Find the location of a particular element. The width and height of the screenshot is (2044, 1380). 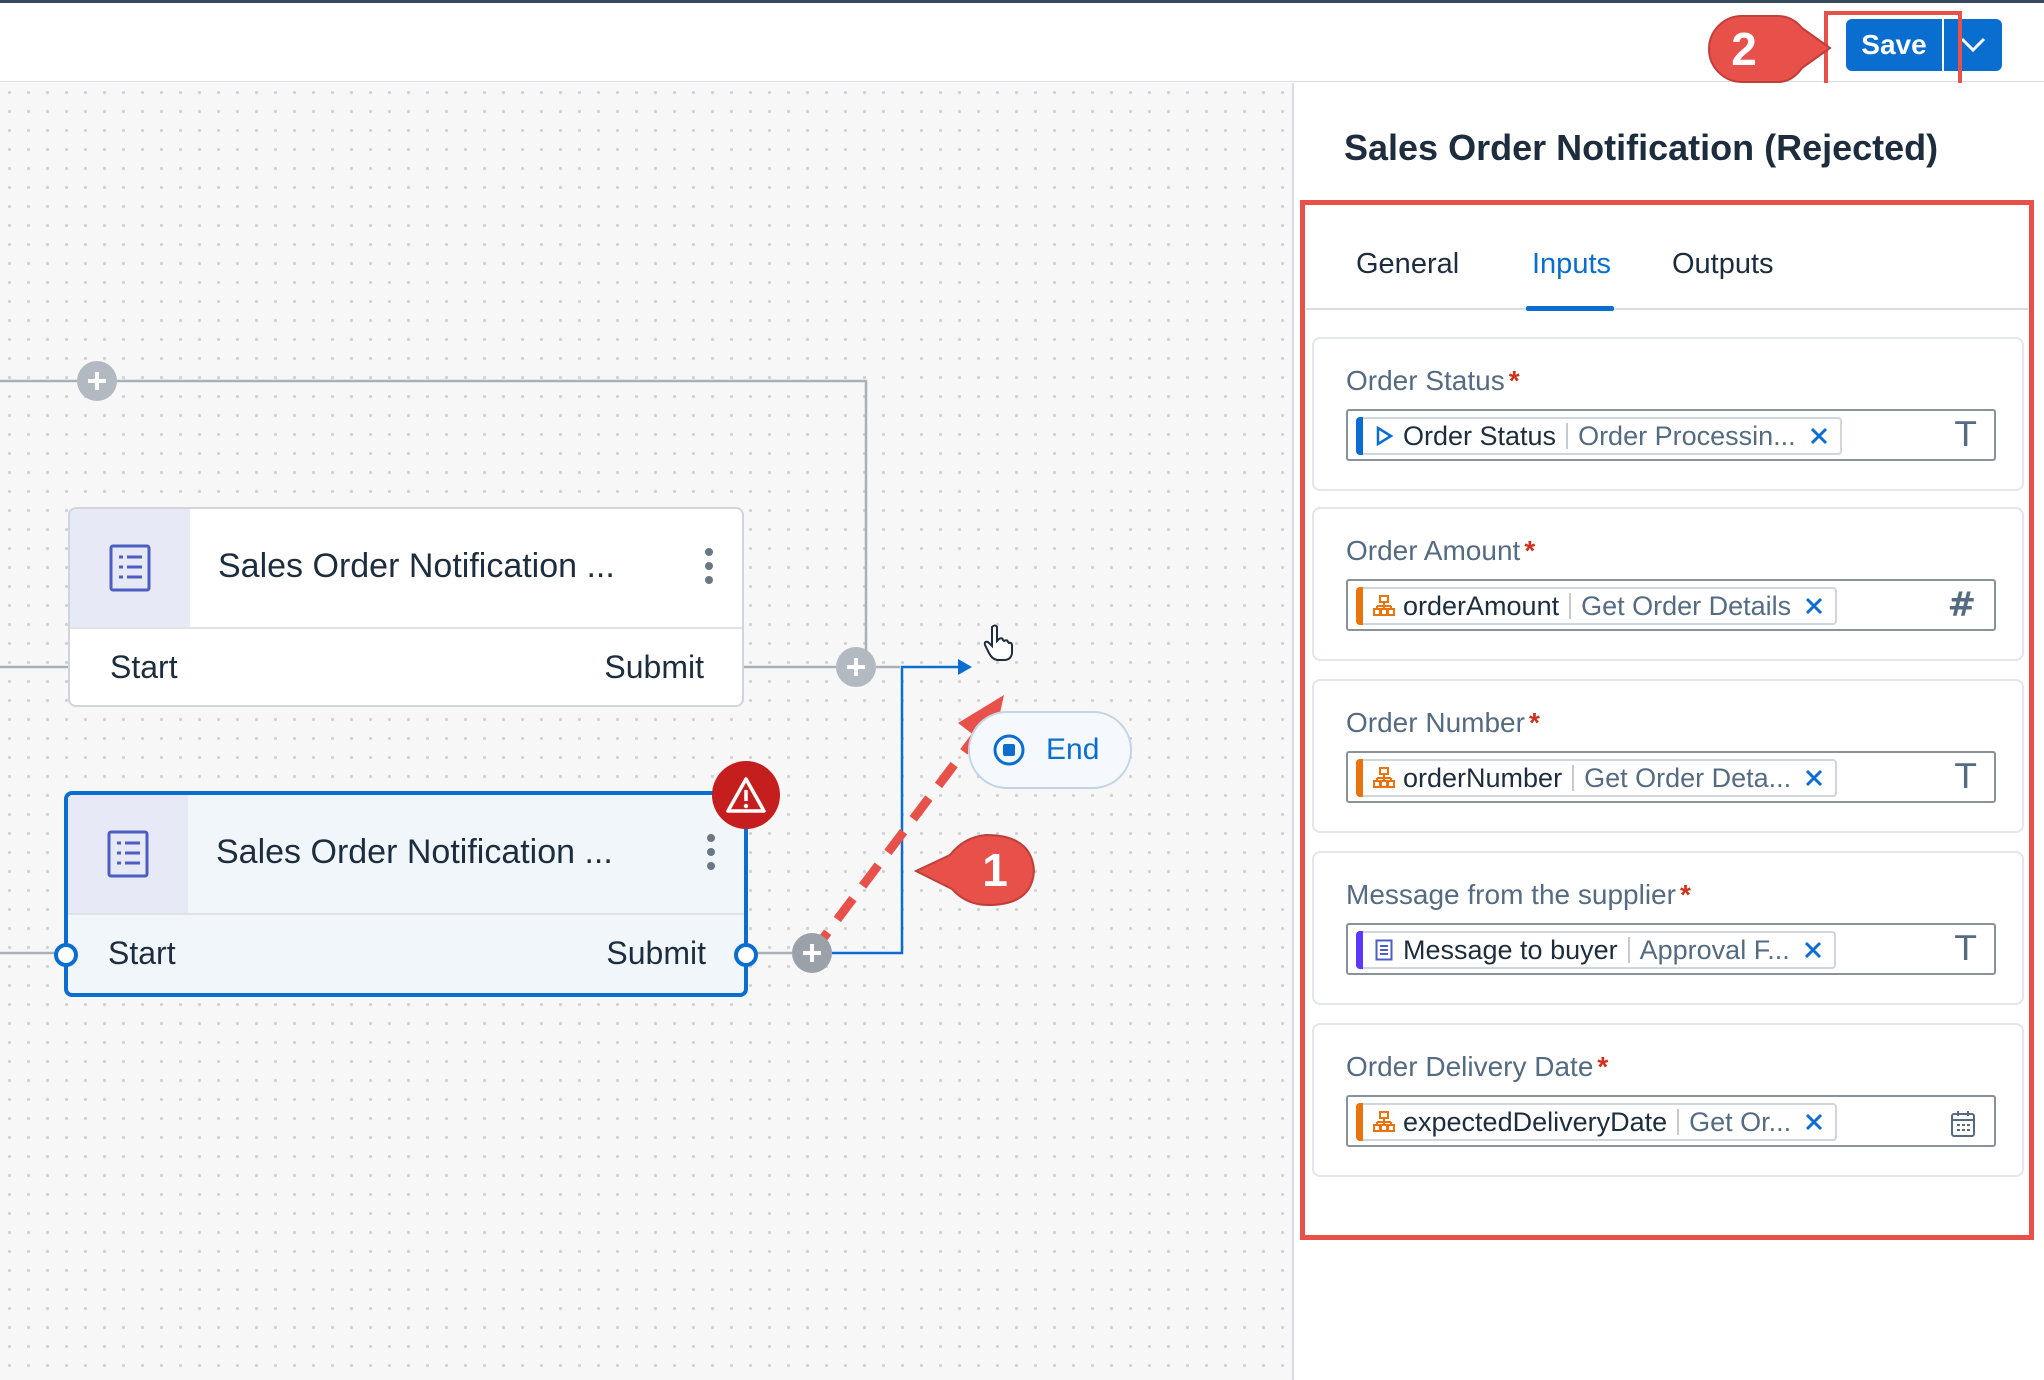

end-node: End is located at coordinates (1050, 750).